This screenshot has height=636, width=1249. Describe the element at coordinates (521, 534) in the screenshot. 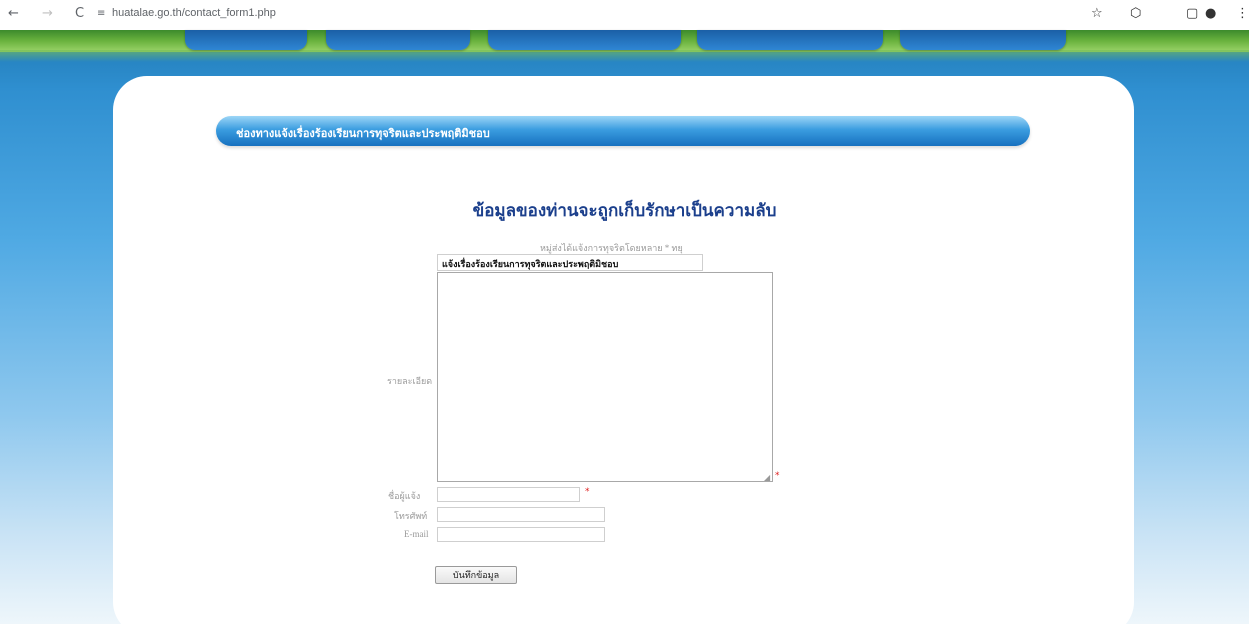

I see `email-field` at that location.